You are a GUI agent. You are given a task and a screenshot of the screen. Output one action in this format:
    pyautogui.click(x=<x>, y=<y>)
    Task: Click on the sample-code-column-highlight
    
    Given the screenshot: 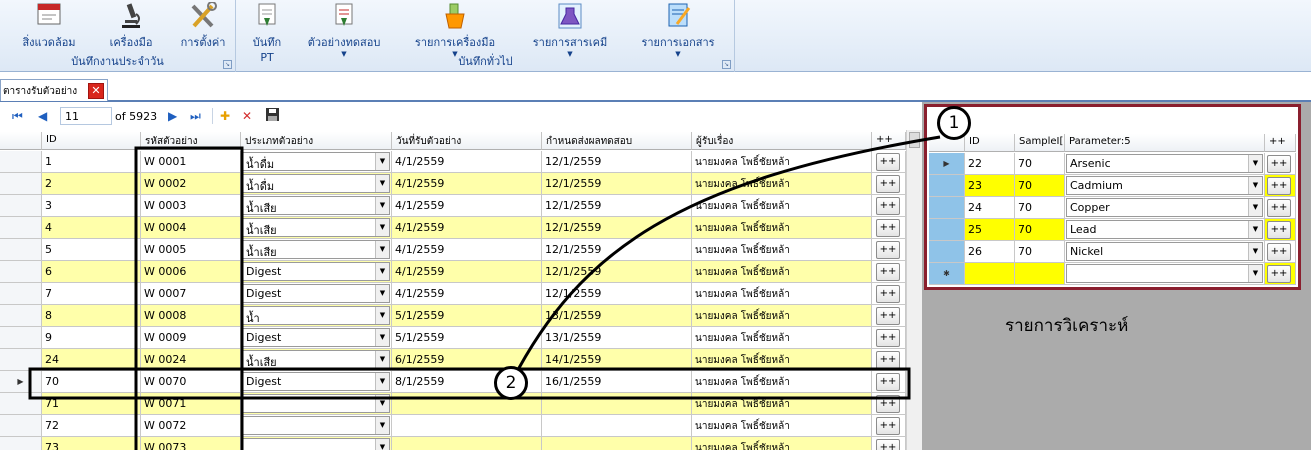 What is the action you would take?
    pyautogui.click(x=189, y=298)
    